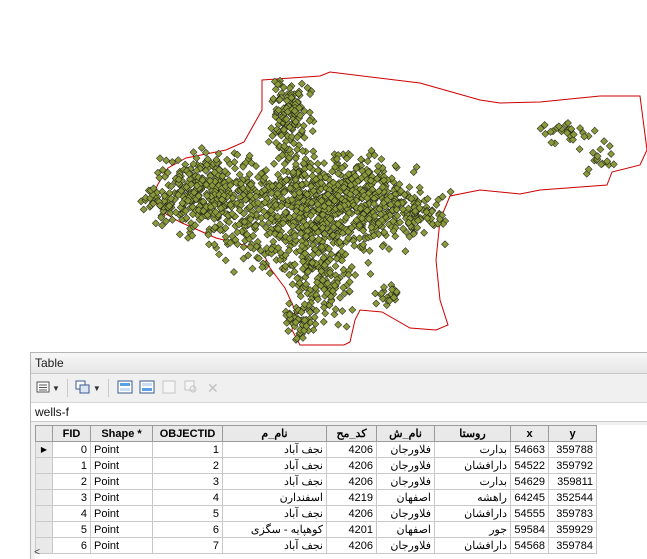 This screenshot has width=647, height=559. What do you see at coordinates (71, 433) in the screenshot?
I see `column-header: FID` at bounding box center [71, 433].